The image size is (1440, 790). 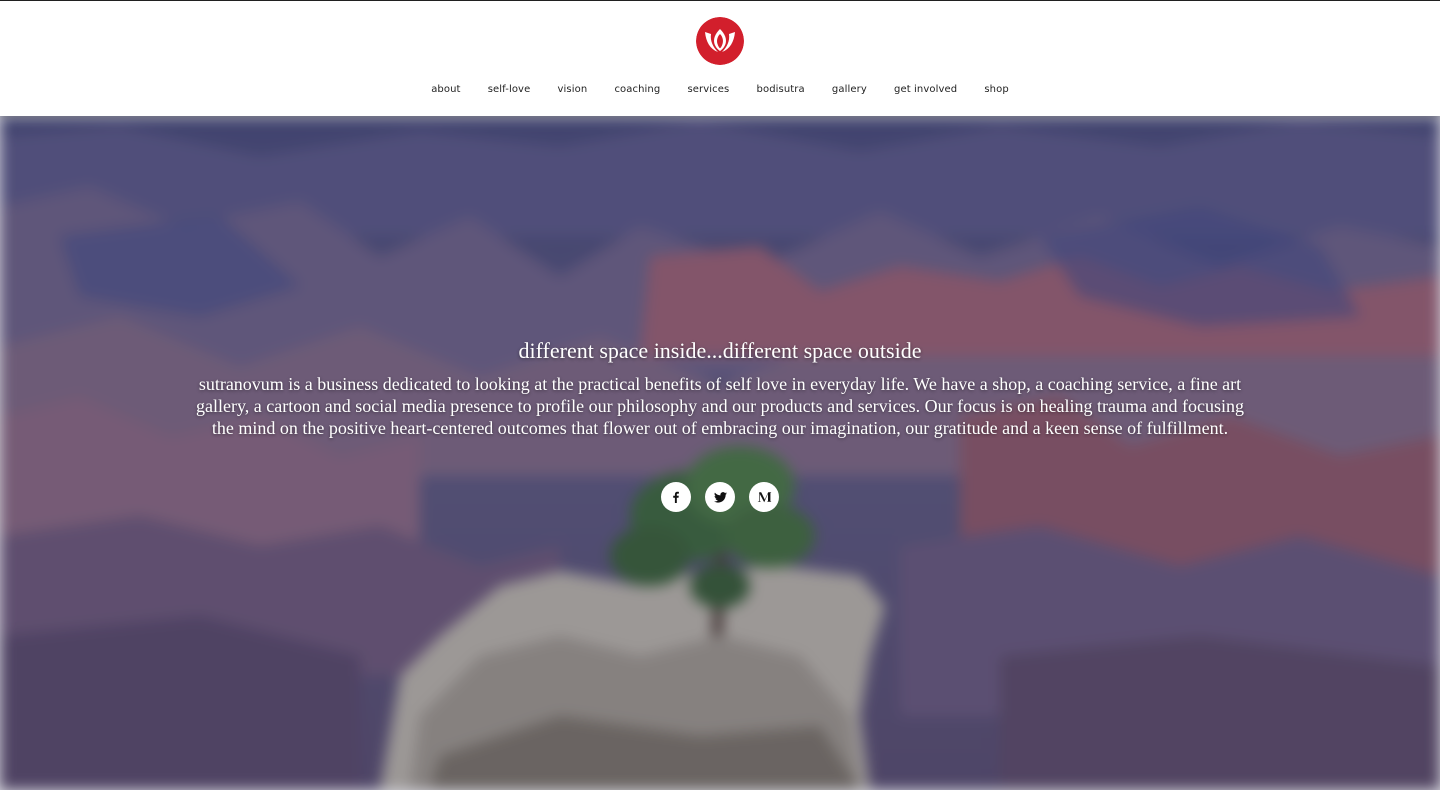 I want to click on nav-item-gallery: gallery, so click(x=849, y=89).